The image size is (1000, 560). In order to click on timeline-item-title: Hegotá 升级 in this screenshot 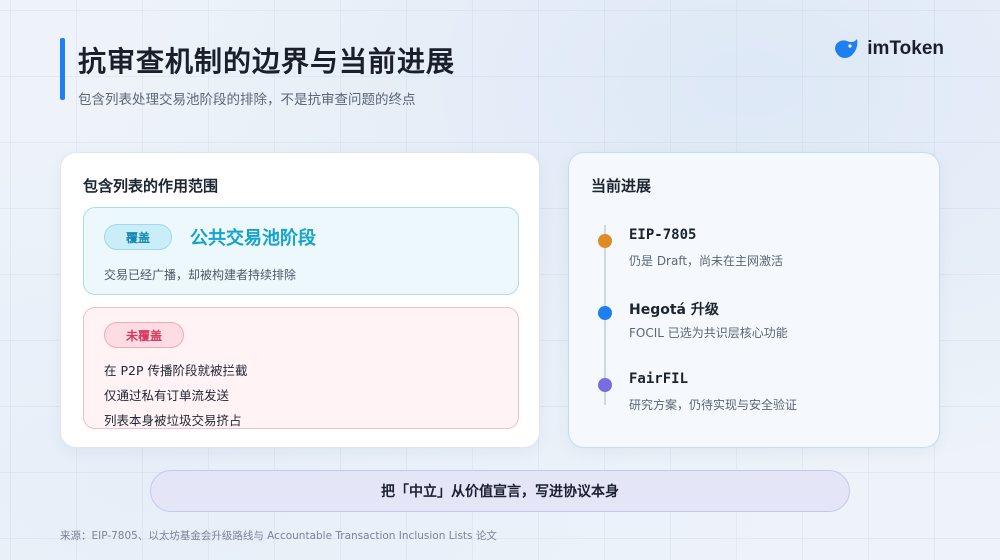, I will do `click(674, 310)`.